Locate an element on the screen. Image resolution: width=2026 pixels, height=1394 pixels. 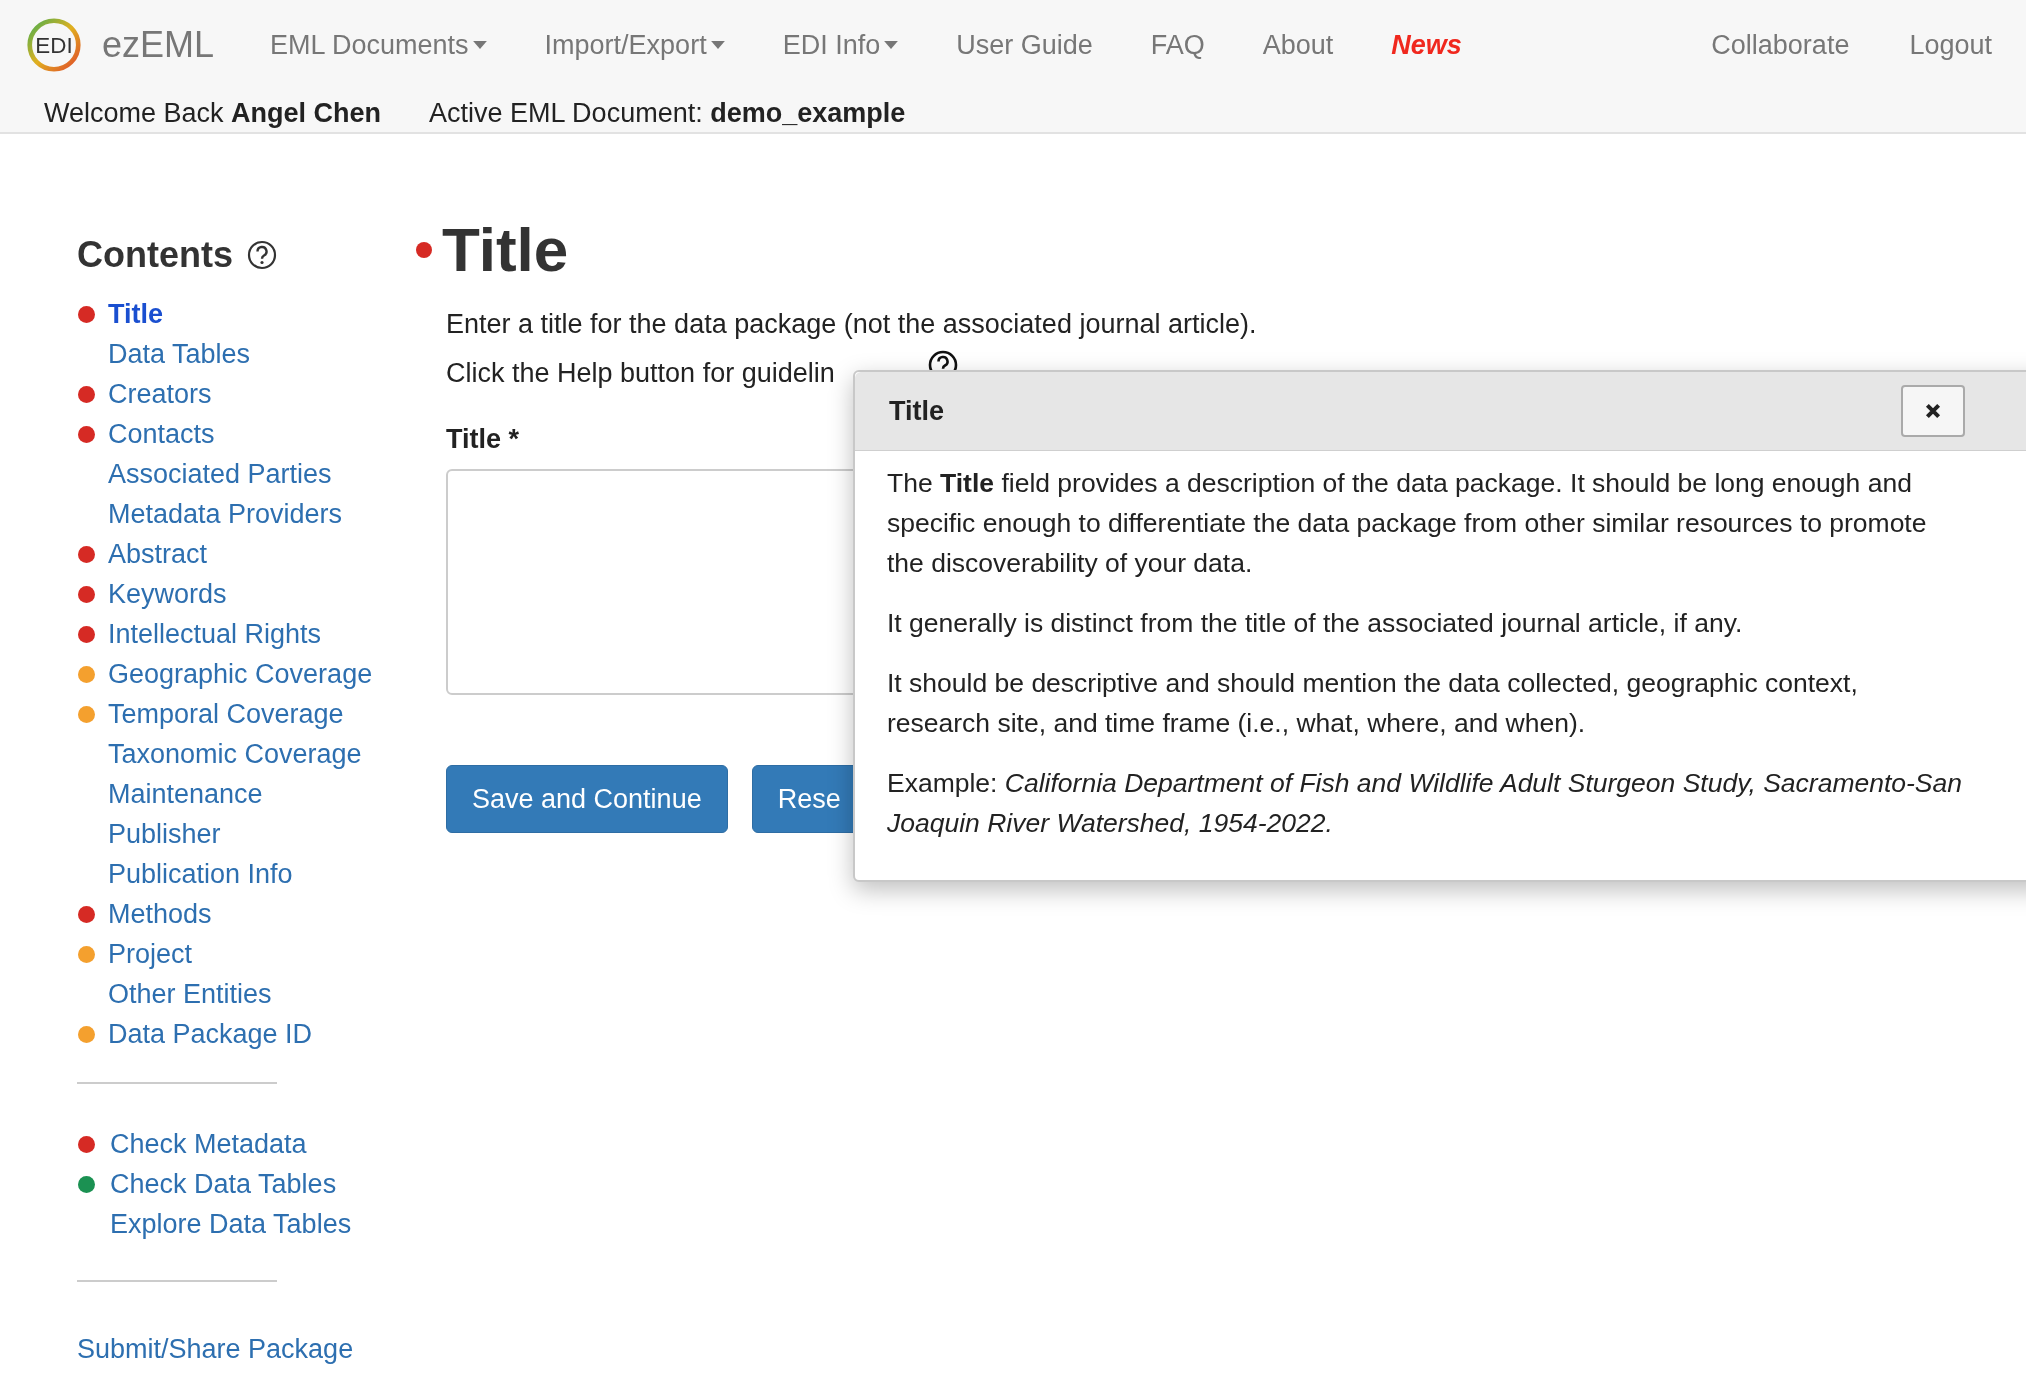
dialog-paragraph: It should be descriptive and should mention the data collected, geographic context, research site, and time frame (i.e., what, where, and when). is located at coordinates (1373, 703).